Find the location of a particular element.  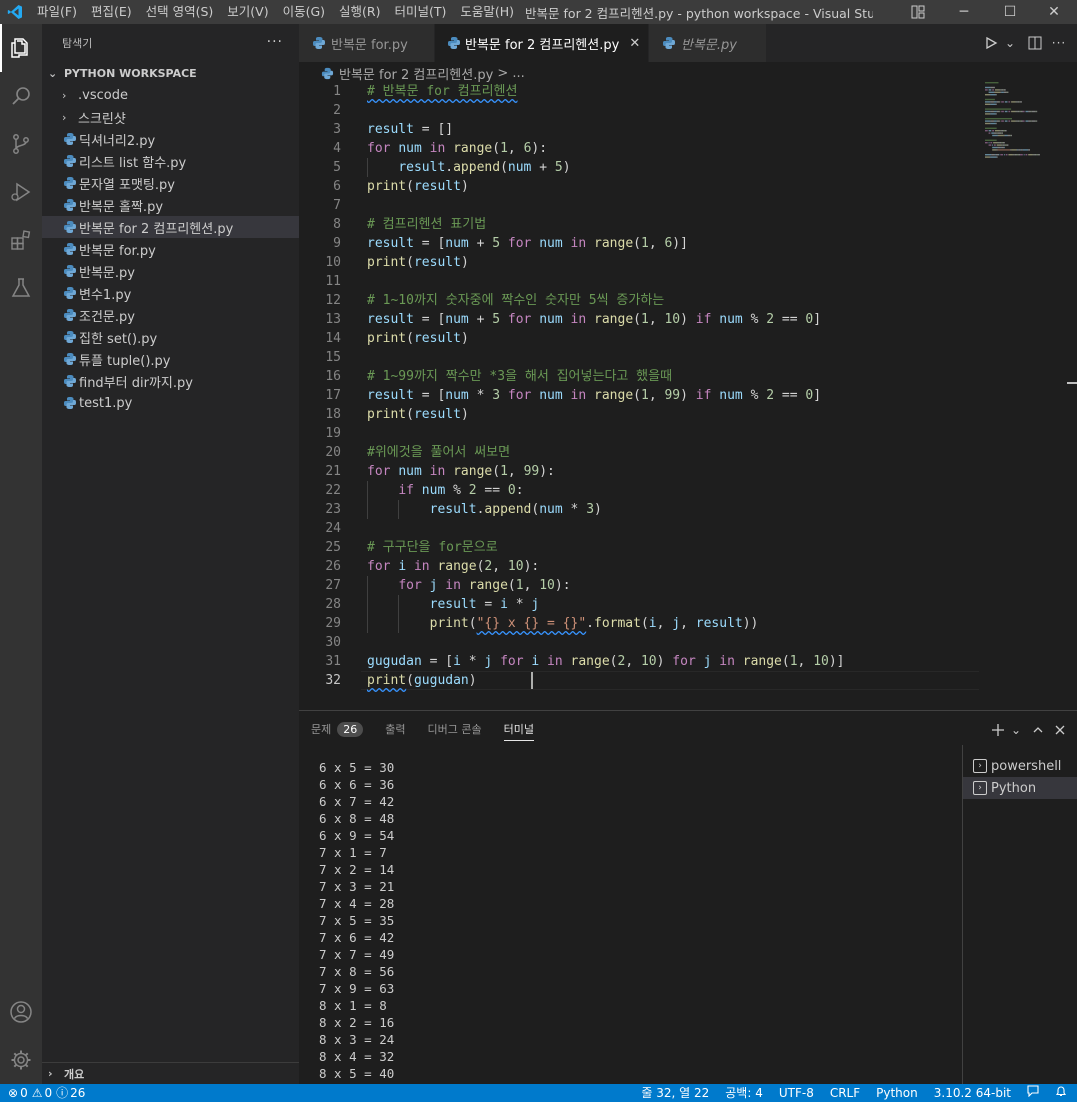

code-line: 30 is located at coordinates (639, 642).